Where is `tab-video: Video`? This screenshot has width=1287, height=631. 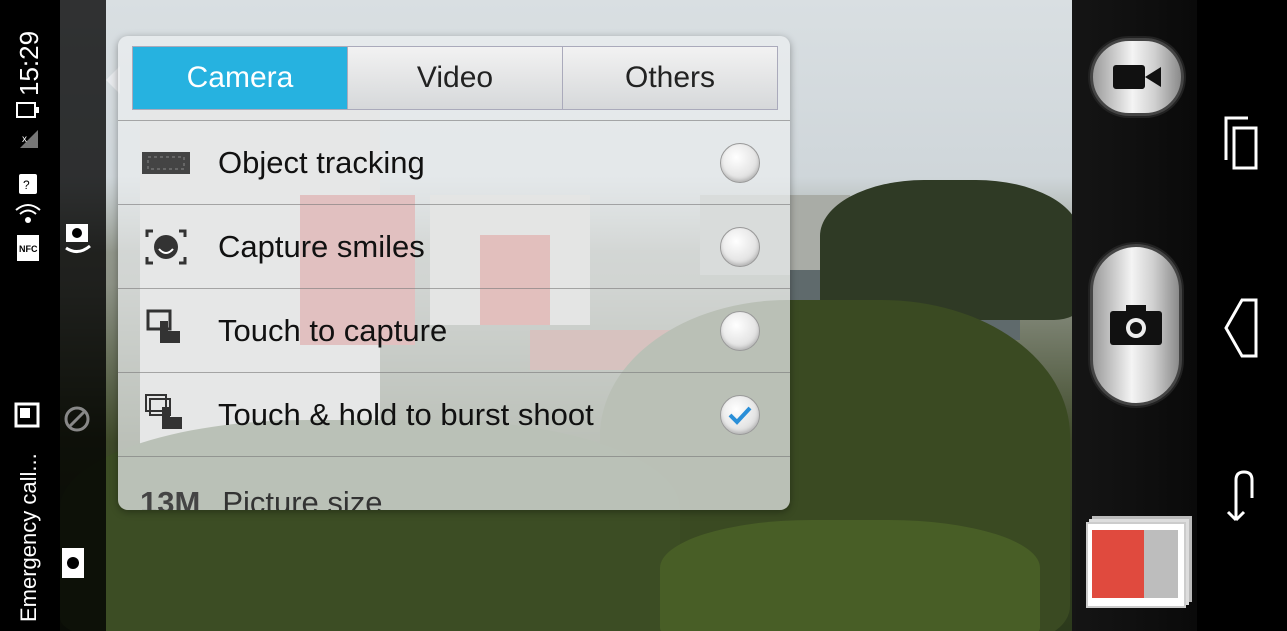
tab-video: Video is located at coordinates (455, 78).